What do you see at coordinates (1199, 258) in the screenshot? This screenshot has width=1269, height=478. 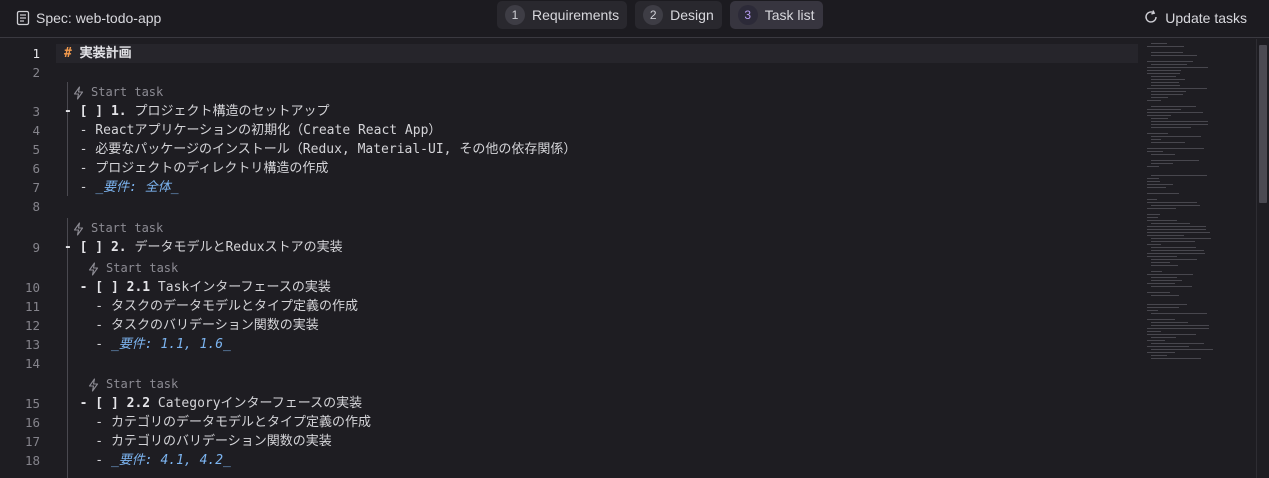 I see `minimap` at bounding box center [1199, 258].